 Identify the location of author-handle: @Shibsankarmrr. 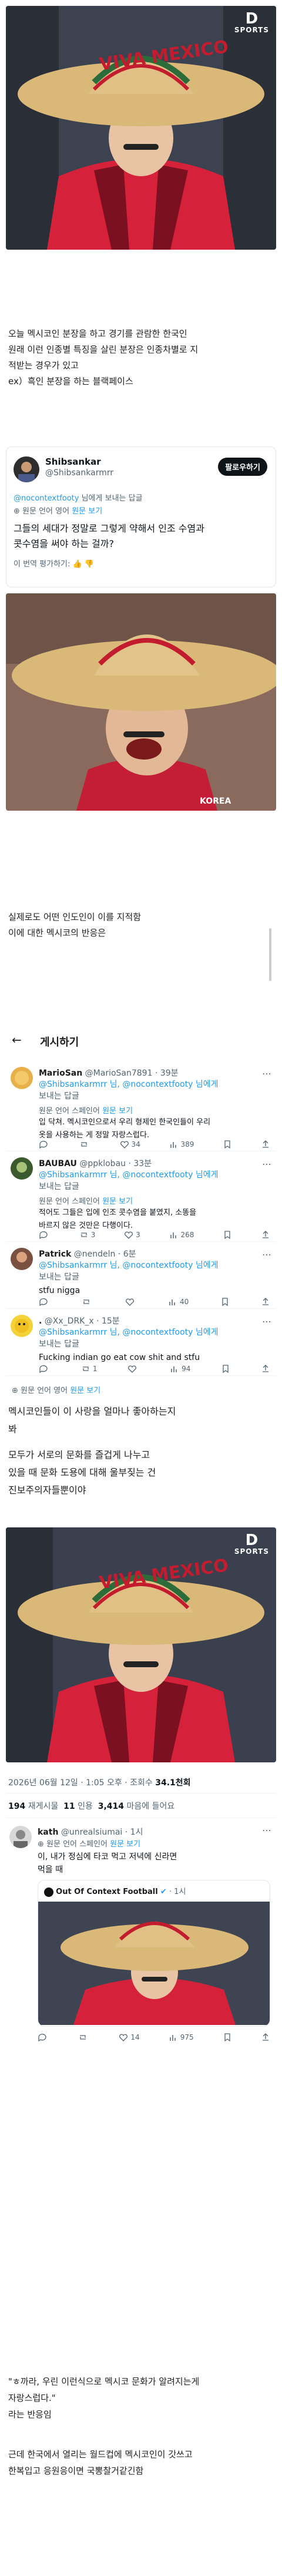
(79, 473).